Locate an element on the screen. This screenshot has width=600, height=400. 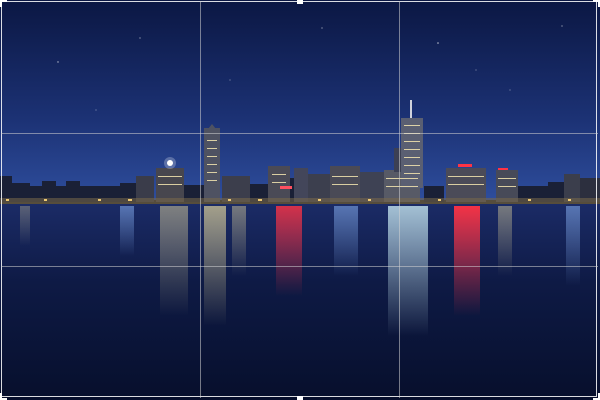
crop-handle-bottom is located at coordinates (300, 398).